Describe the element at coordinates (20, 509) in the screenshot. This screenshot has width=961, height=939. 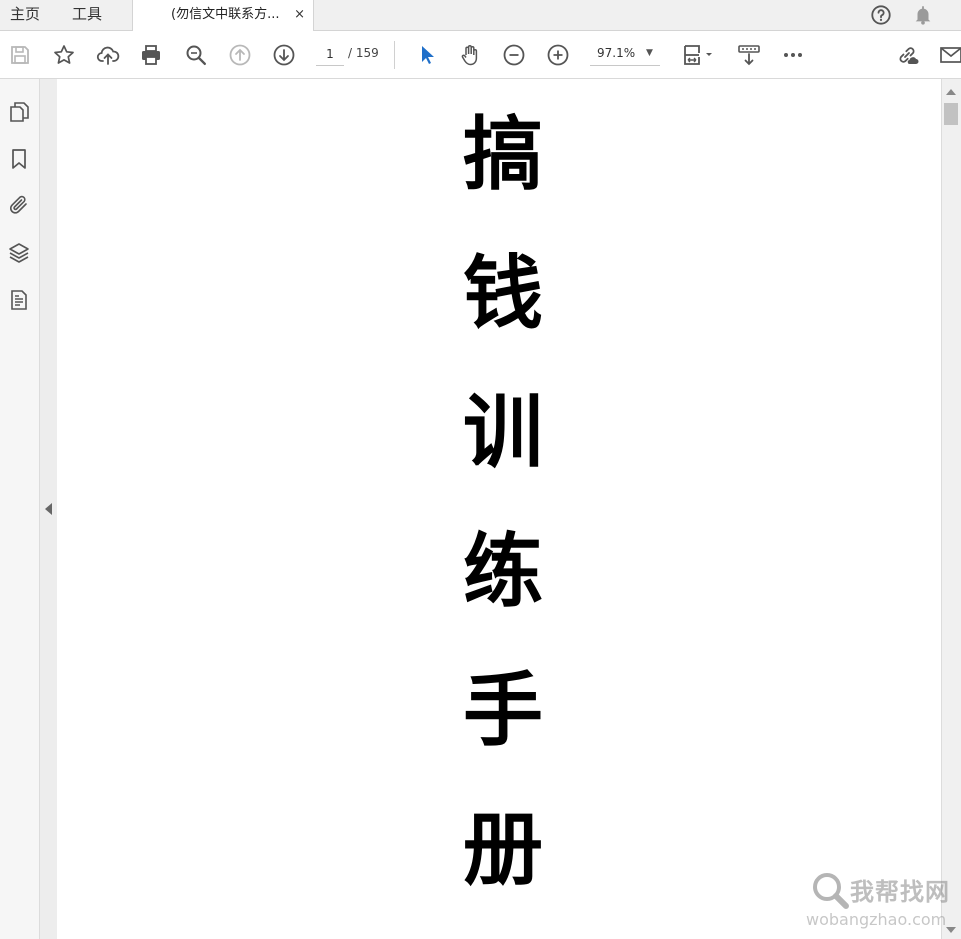
I see `navigation-pane` at that location.